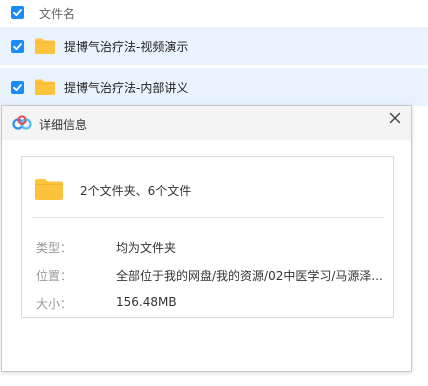 Image resolution: width=428 pixels, height=386 pixels. Describe the element at coordinates (146, 302) in the screenshot. I see `size-value: 156.48MB` at that location.